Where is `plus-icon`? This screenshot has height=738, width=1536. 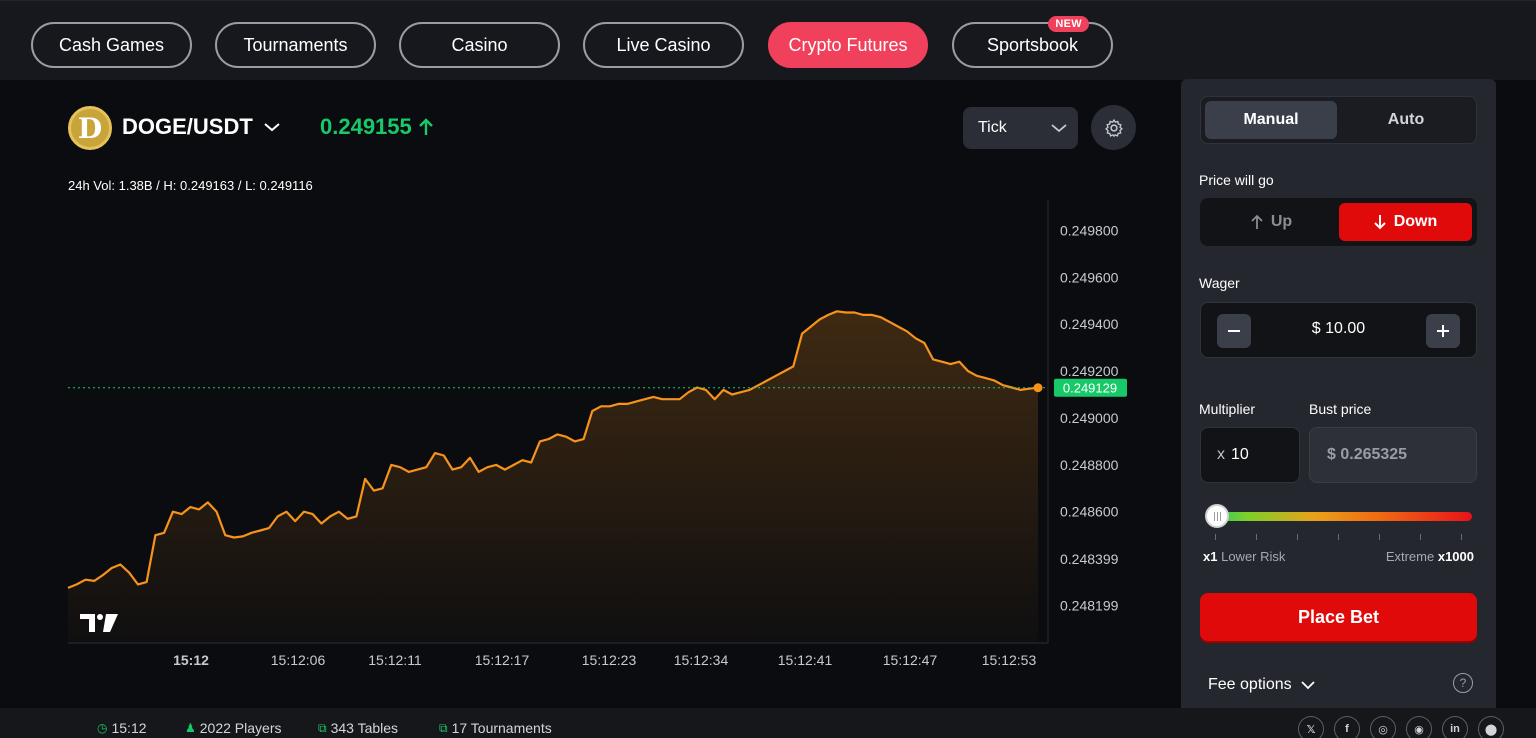
plus-icon is located at coordinates (1443, 331).